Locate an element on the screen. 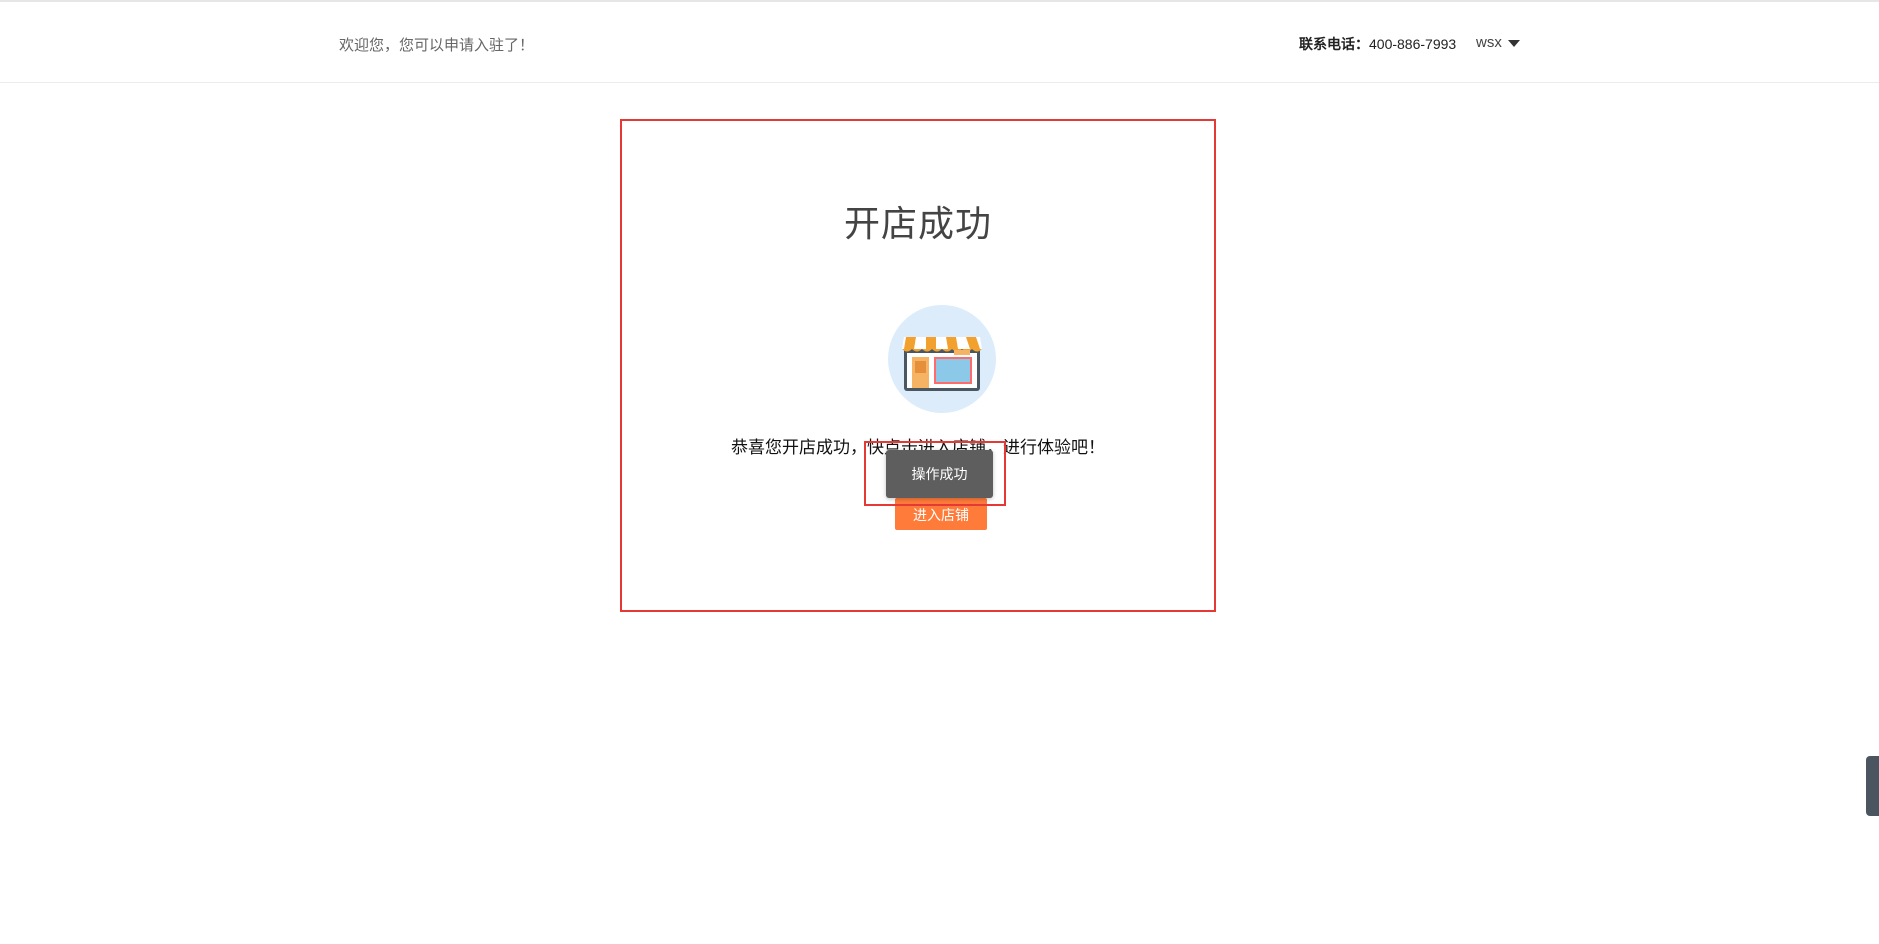  welcome-message: 欢迎您，您可以申请入驻了！ is located at coordinates (437, 45).